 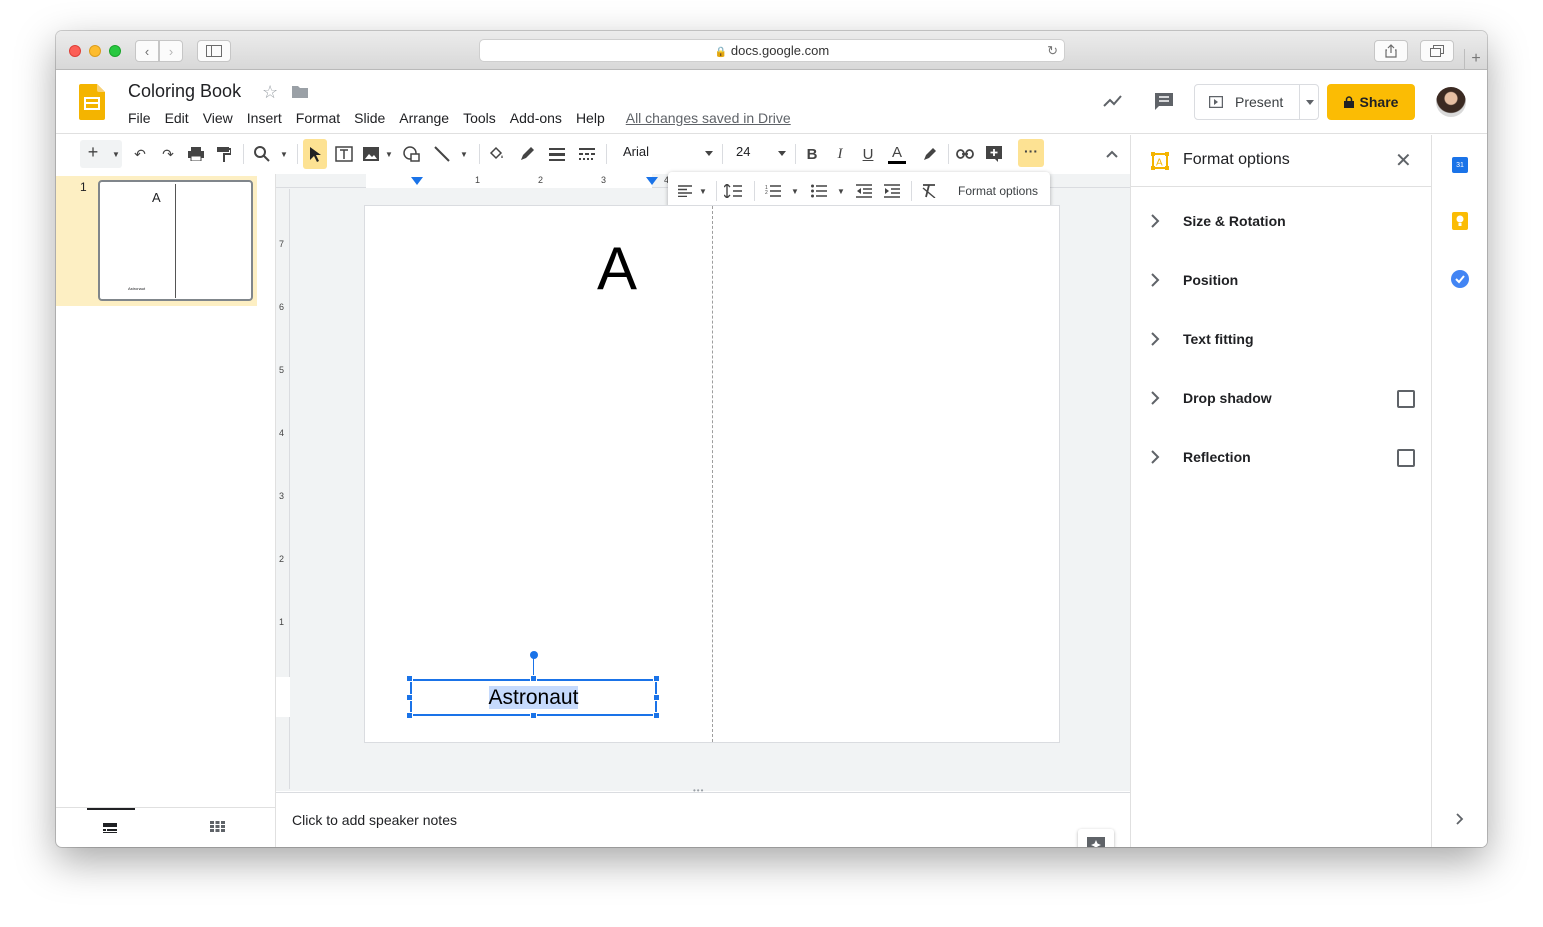 What do you see at coordinates (1475, 59) in the screenshot?
I see `new-tab-button: +` at bounding box center [1475, 59].